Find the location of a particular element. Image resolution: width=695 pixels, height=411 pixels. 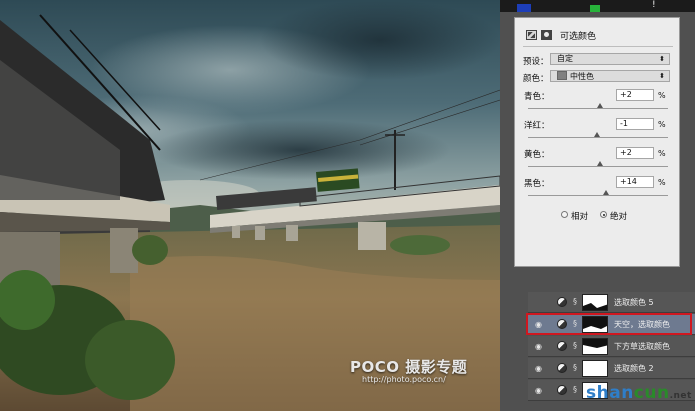

panel-header: 可选颜色 is located at coordinates (598, 36).